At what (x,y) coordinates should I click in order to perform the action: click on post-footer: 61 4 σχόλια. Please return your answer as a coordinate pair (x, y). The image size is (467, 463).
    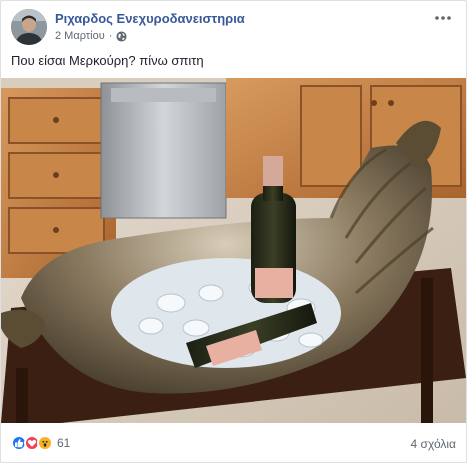
    Looking at the image, I should click on (234, 444).